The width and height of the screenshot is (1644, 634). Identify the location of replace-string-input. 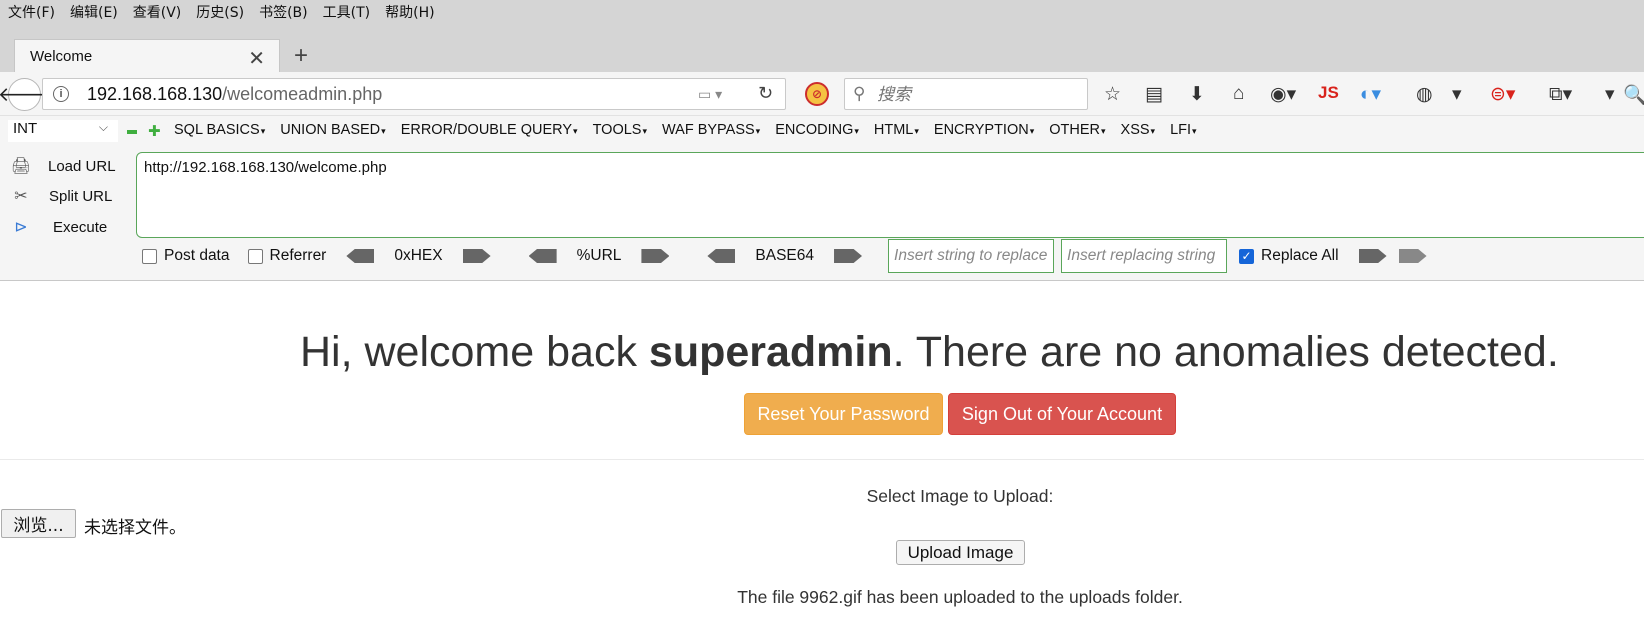
(1144, 256).